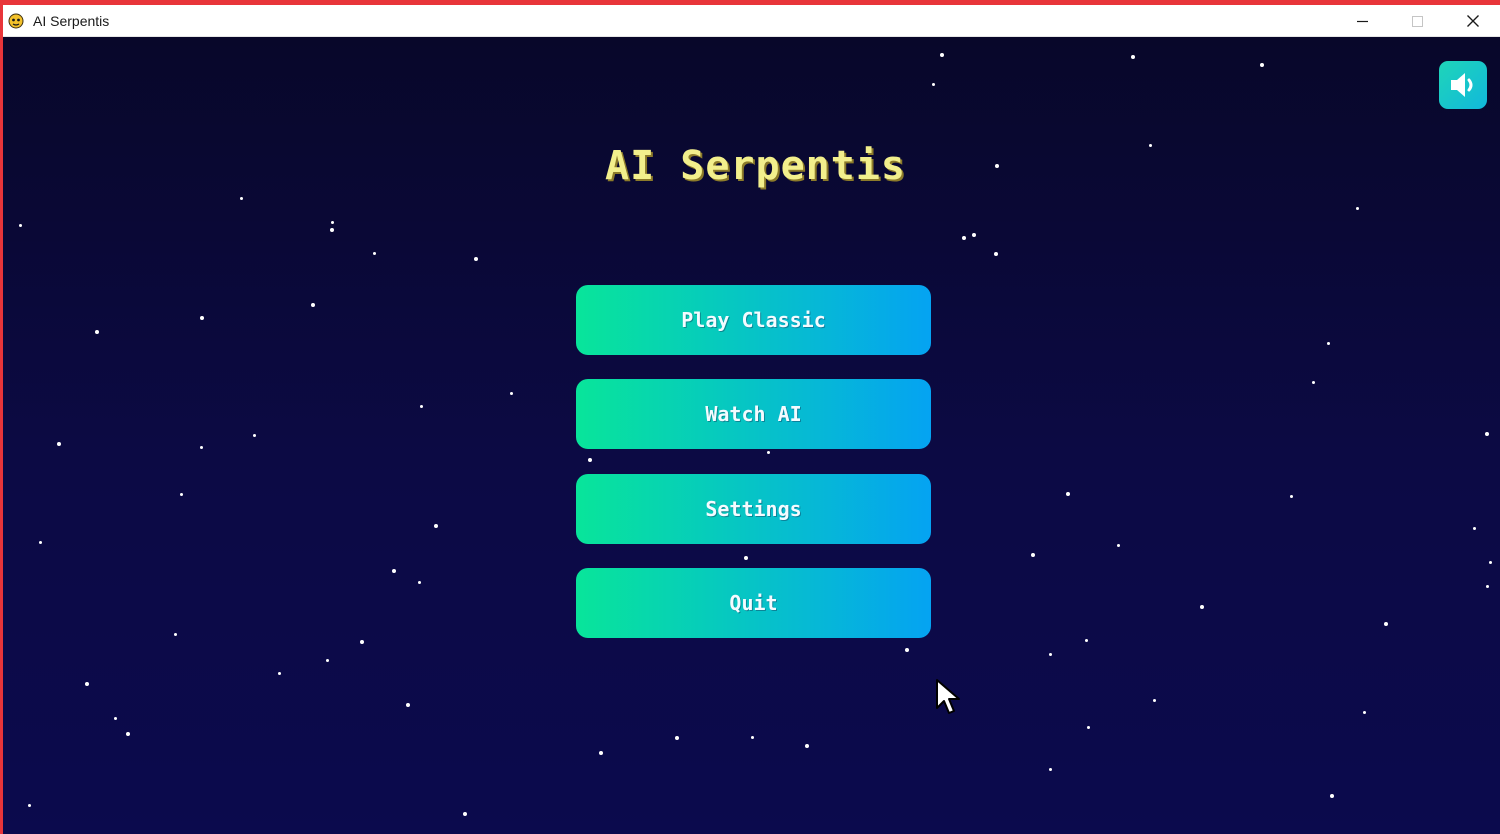  Describe the element at coordinates (948, 696) in the screenshot. I see `mouse-cursor-icon` at that location.